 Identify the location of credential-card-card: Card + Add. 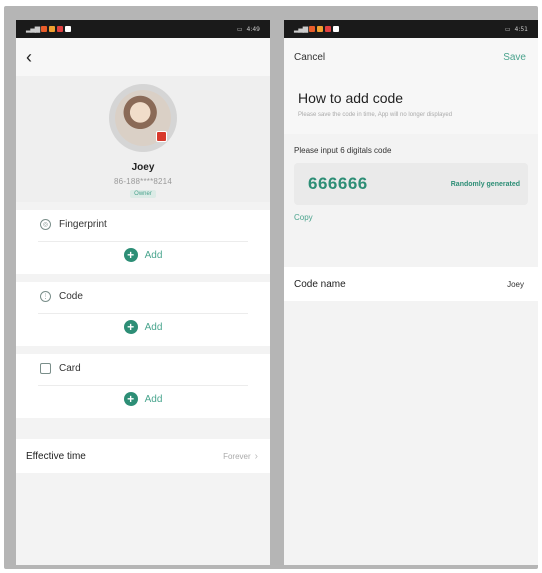
(143, 386).